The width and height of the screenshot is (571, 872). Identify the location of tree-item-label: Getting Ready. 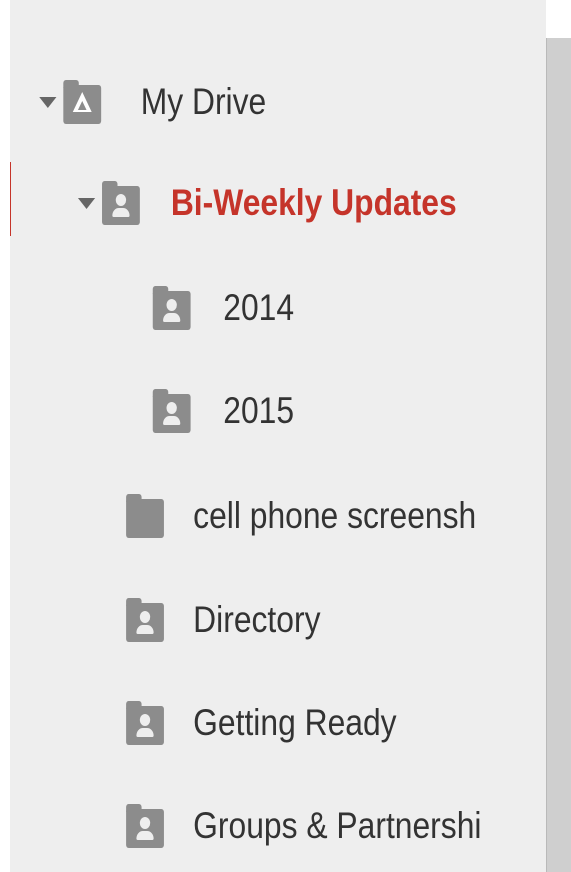
(295, 722).